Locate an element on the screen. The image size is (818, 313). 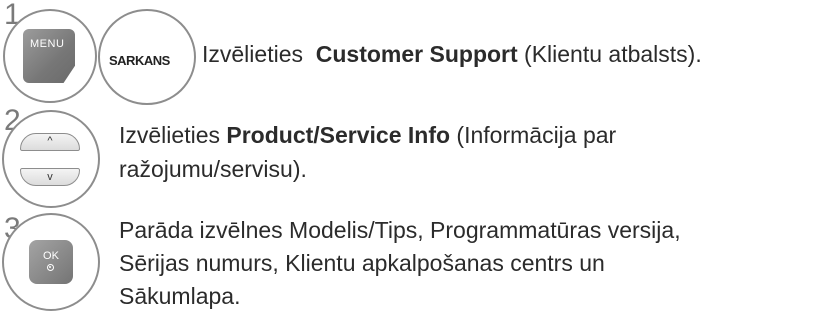
up-arrow-icon: ^ is located at coordinates (50, 141).